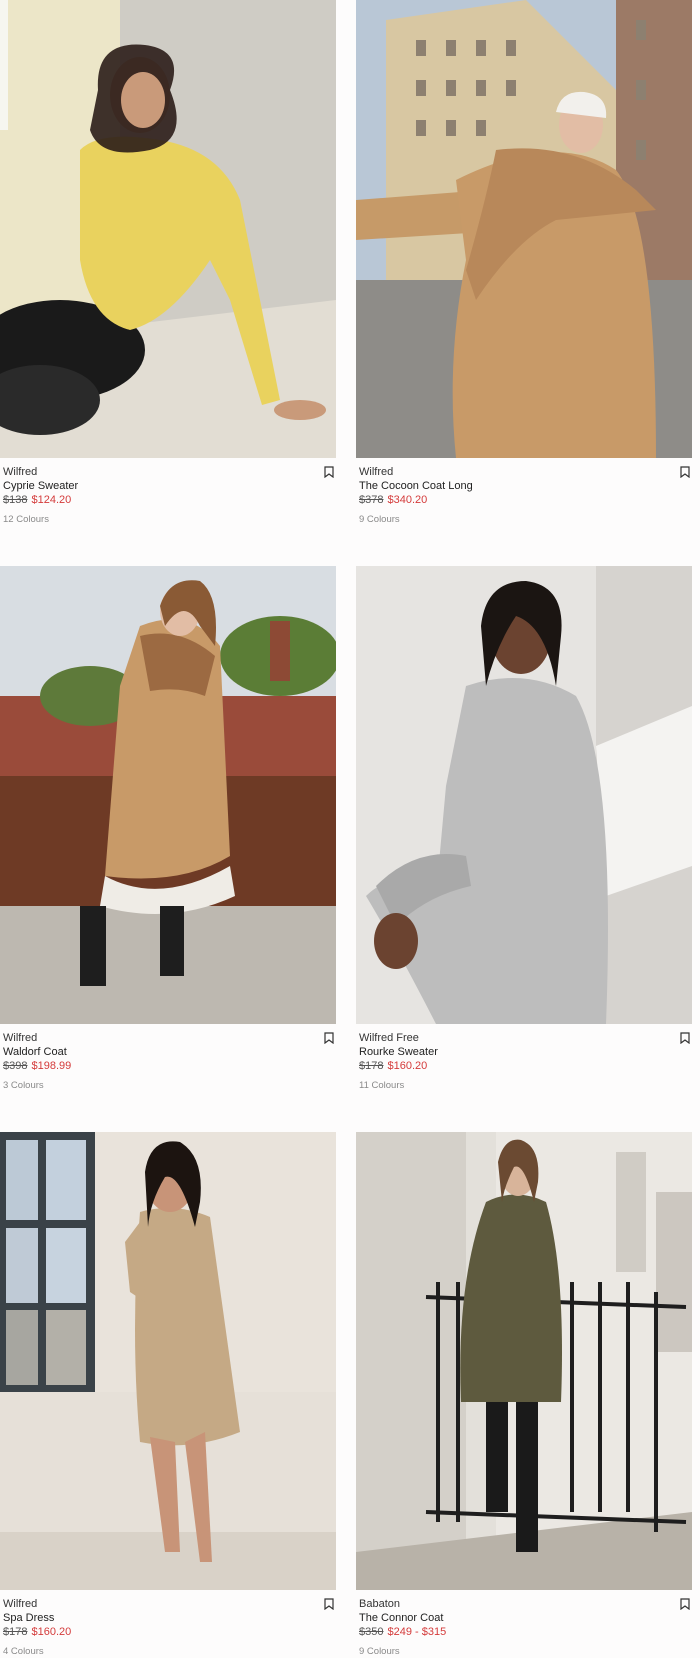 Image resolution: width=700 pixels, height=1658 pixels. I want to click on original-price: $350, so click(371, 1632).